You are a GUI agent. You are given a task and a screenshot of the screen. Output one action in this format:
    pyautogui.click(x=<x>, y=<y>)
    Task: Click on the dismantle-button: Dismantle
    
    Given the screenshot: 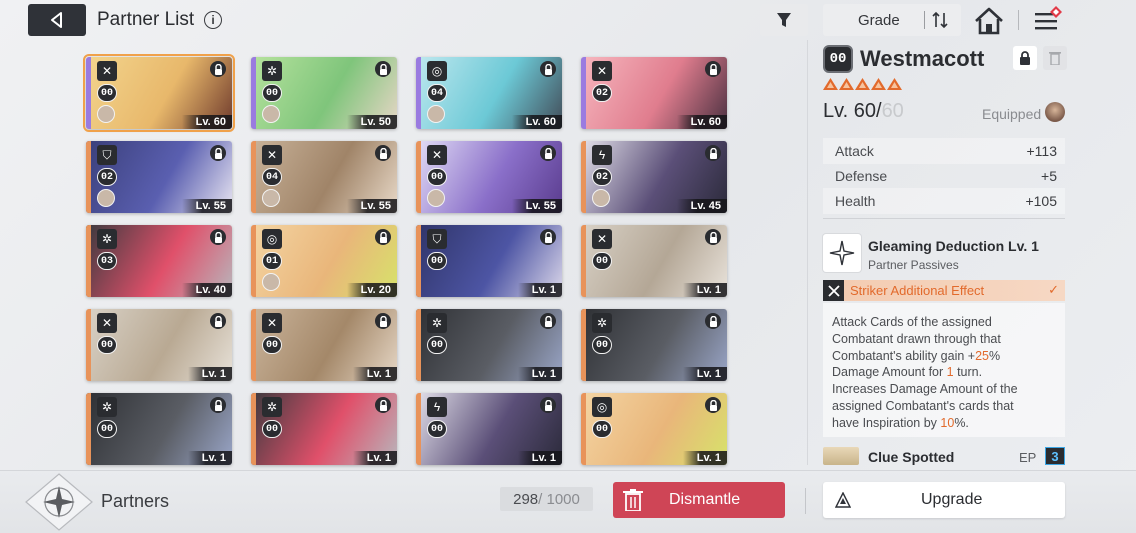 What is the action you would take?
    pyautogui.click(x=699, y=500)
    